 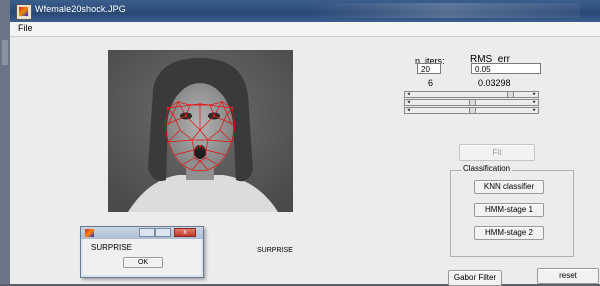 I want to click on dialog-body: SURPRISE OK, so click(x=142, y=257).